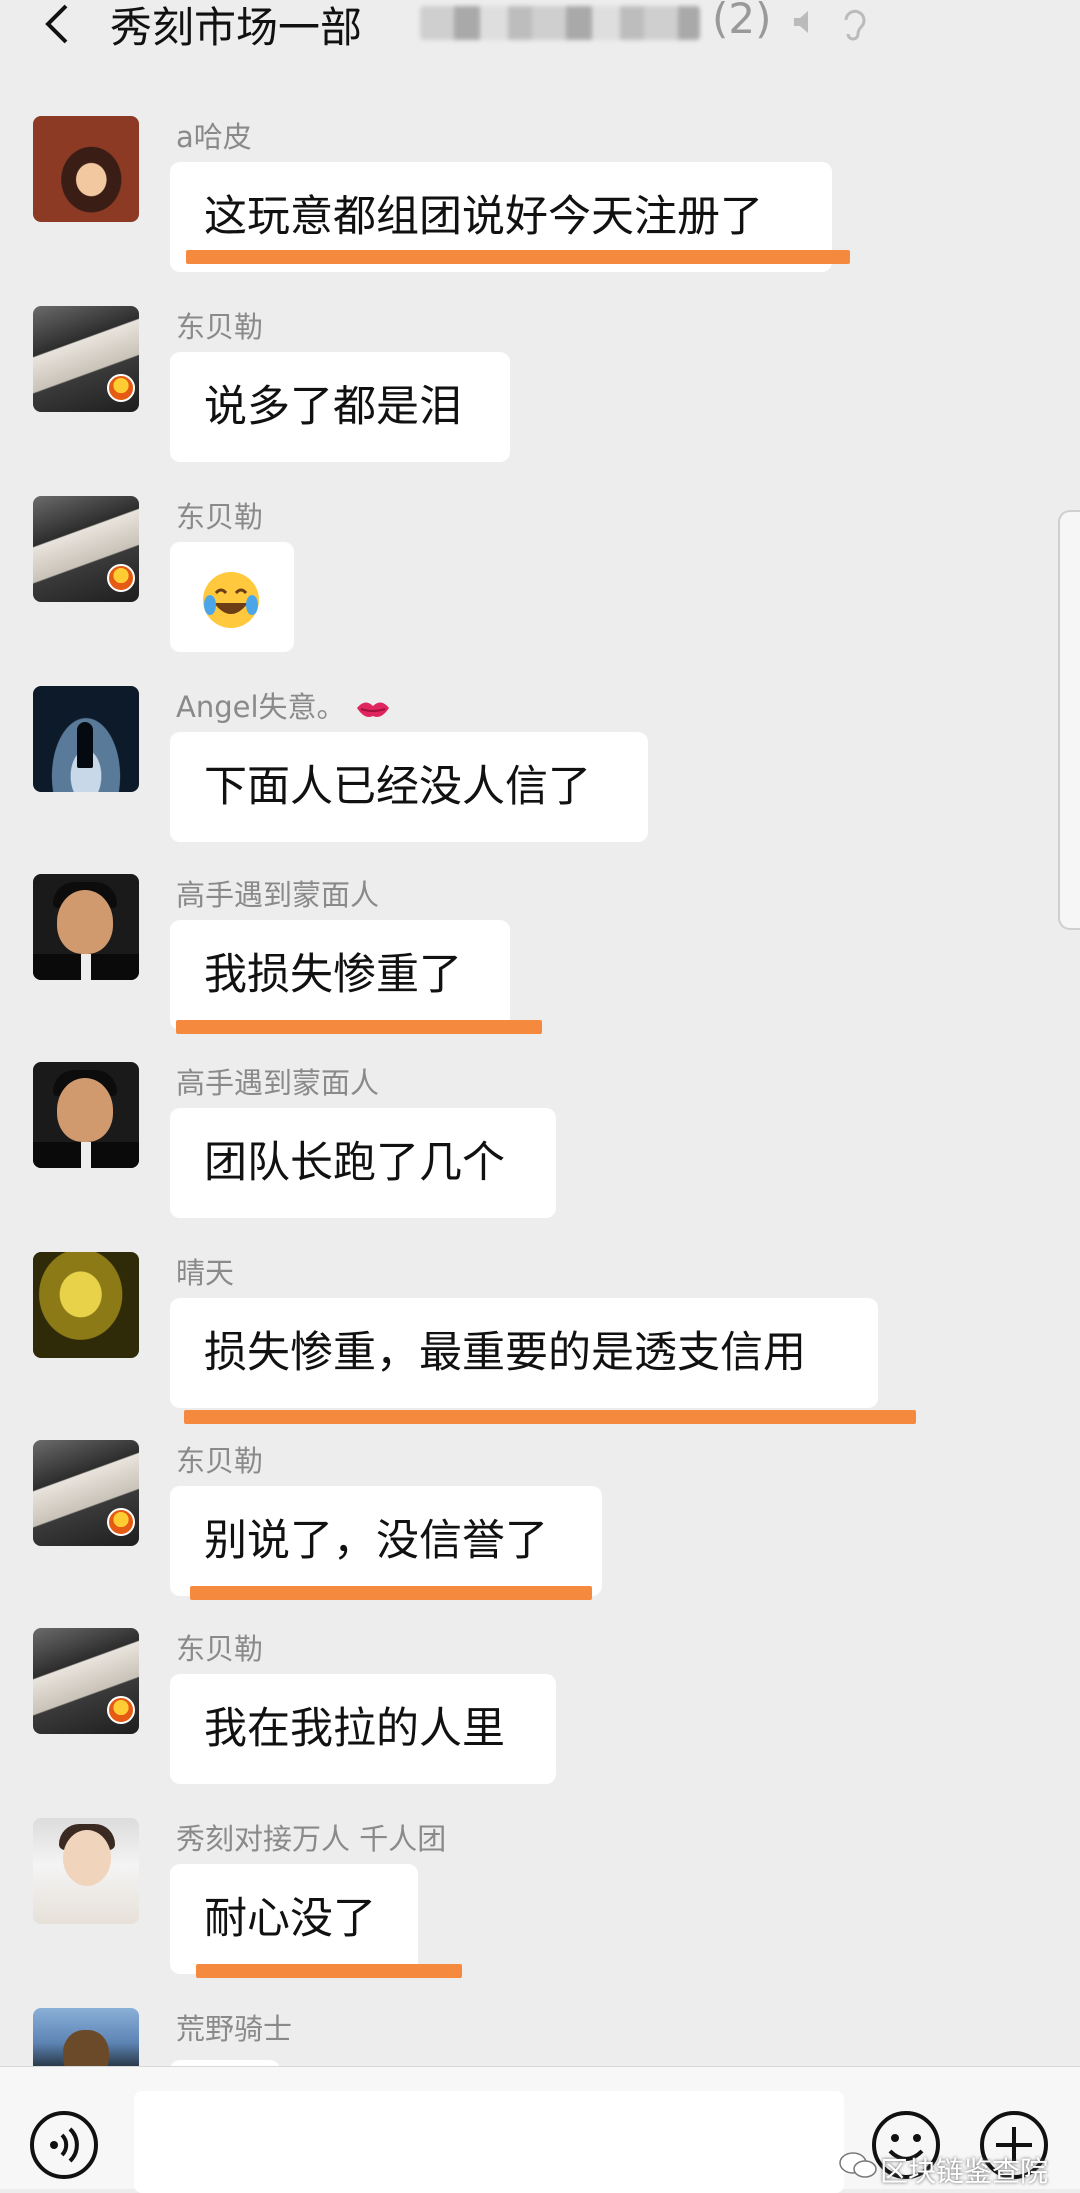 The width and height of the screenshot is (1080, 2193). Describe the element at coordinates (363, 1729) in the screenshot. I see `message-bubble: 我在我拉的人里` at that location.